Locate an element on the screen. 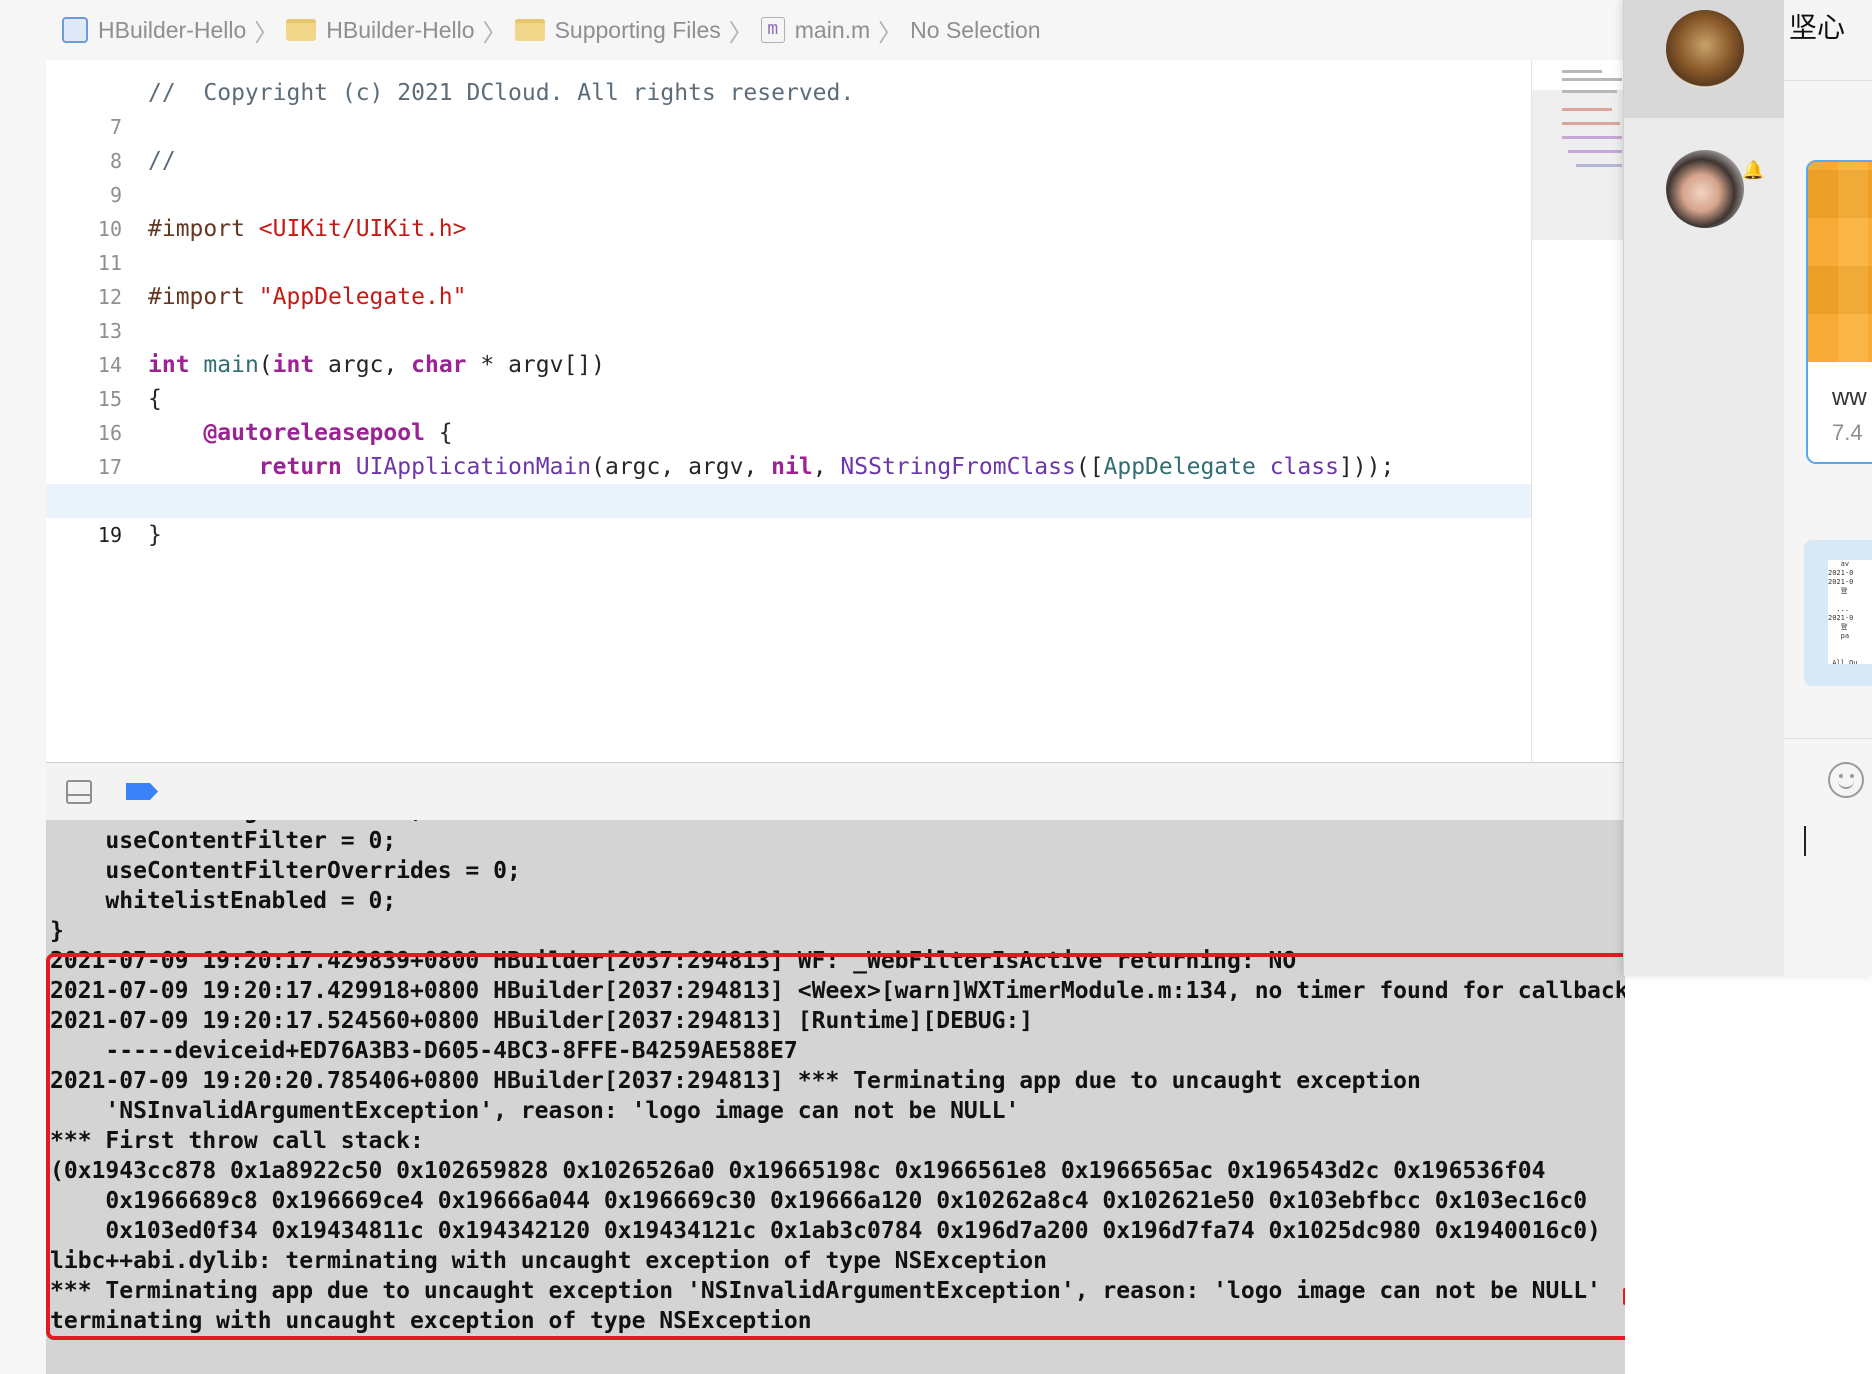  crumb-selection: No Selection is located at coordinates (975, 30).